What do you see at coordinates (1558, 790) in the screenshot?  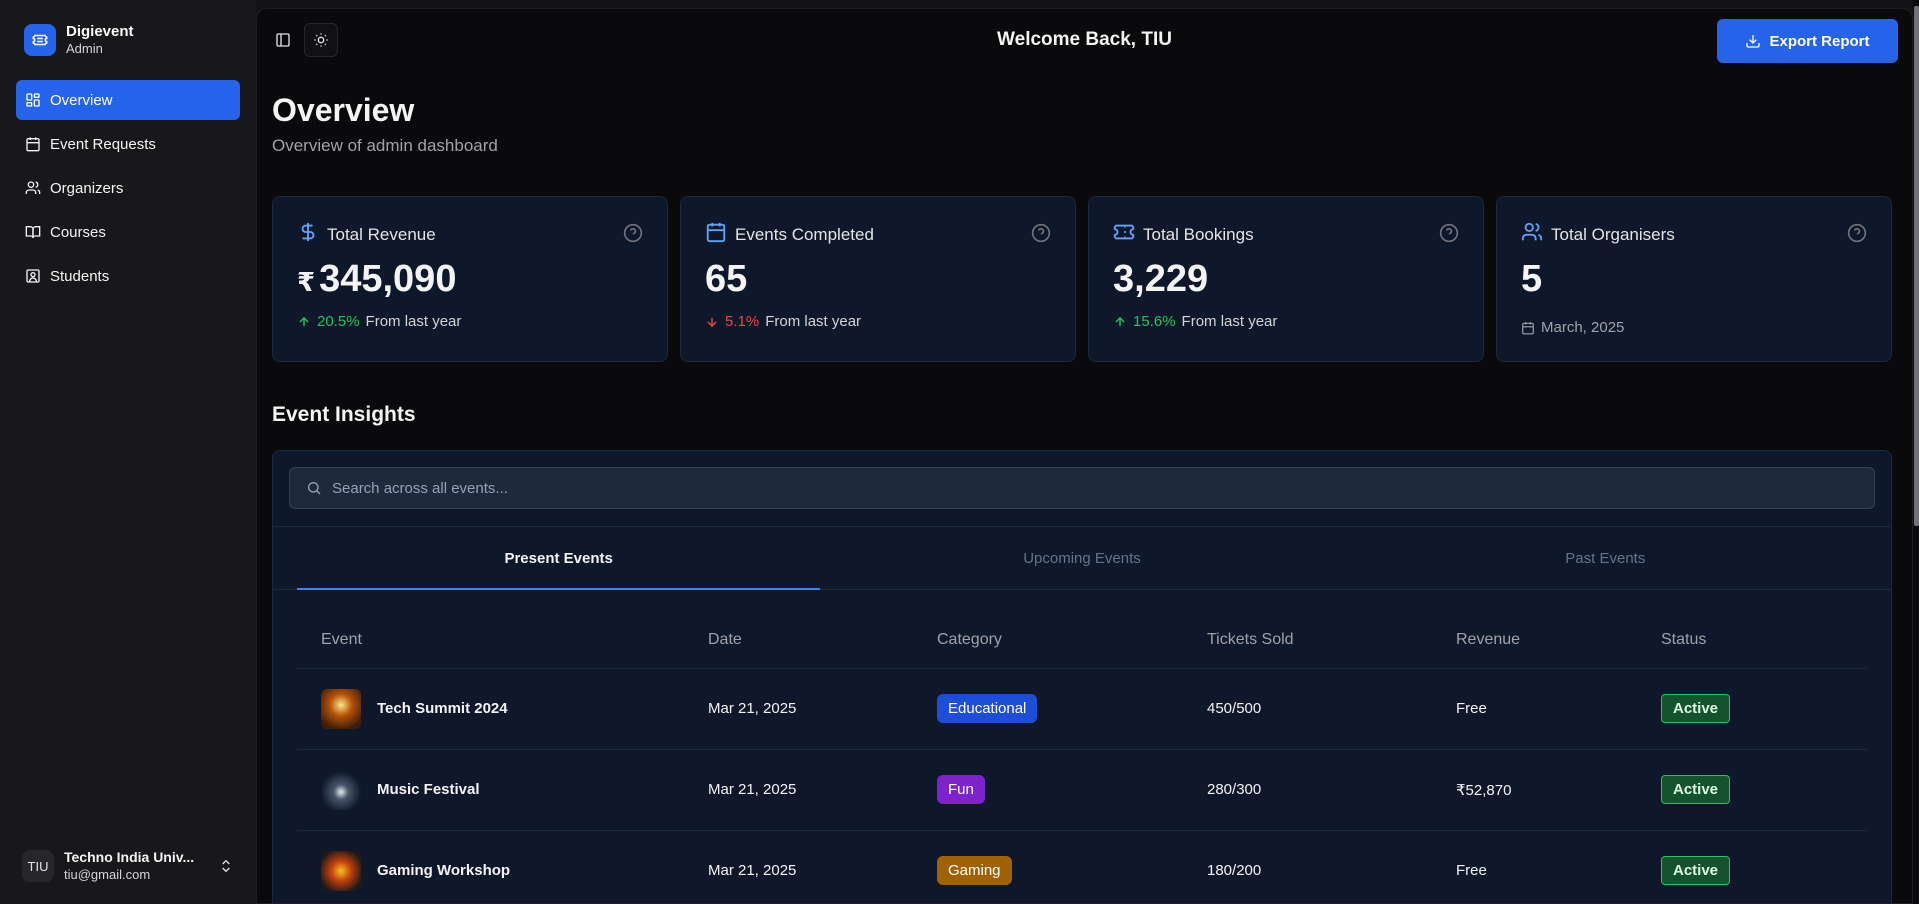 I see `revenue: ₹52,870` at bounding box center [1558, 790].